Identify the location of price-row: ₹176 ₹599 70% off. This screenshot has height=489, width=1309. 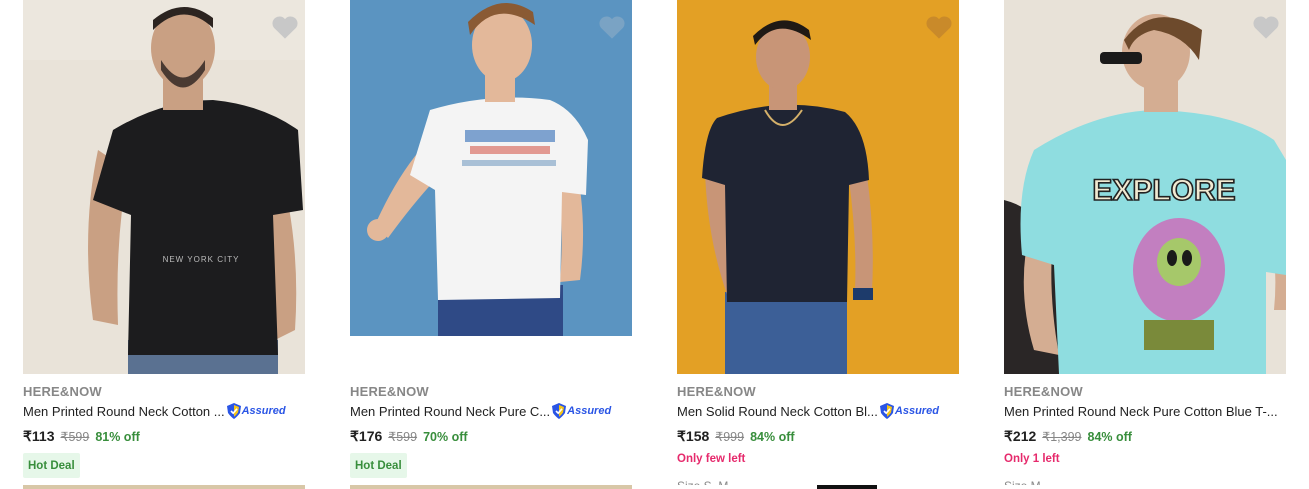
(409, 436).